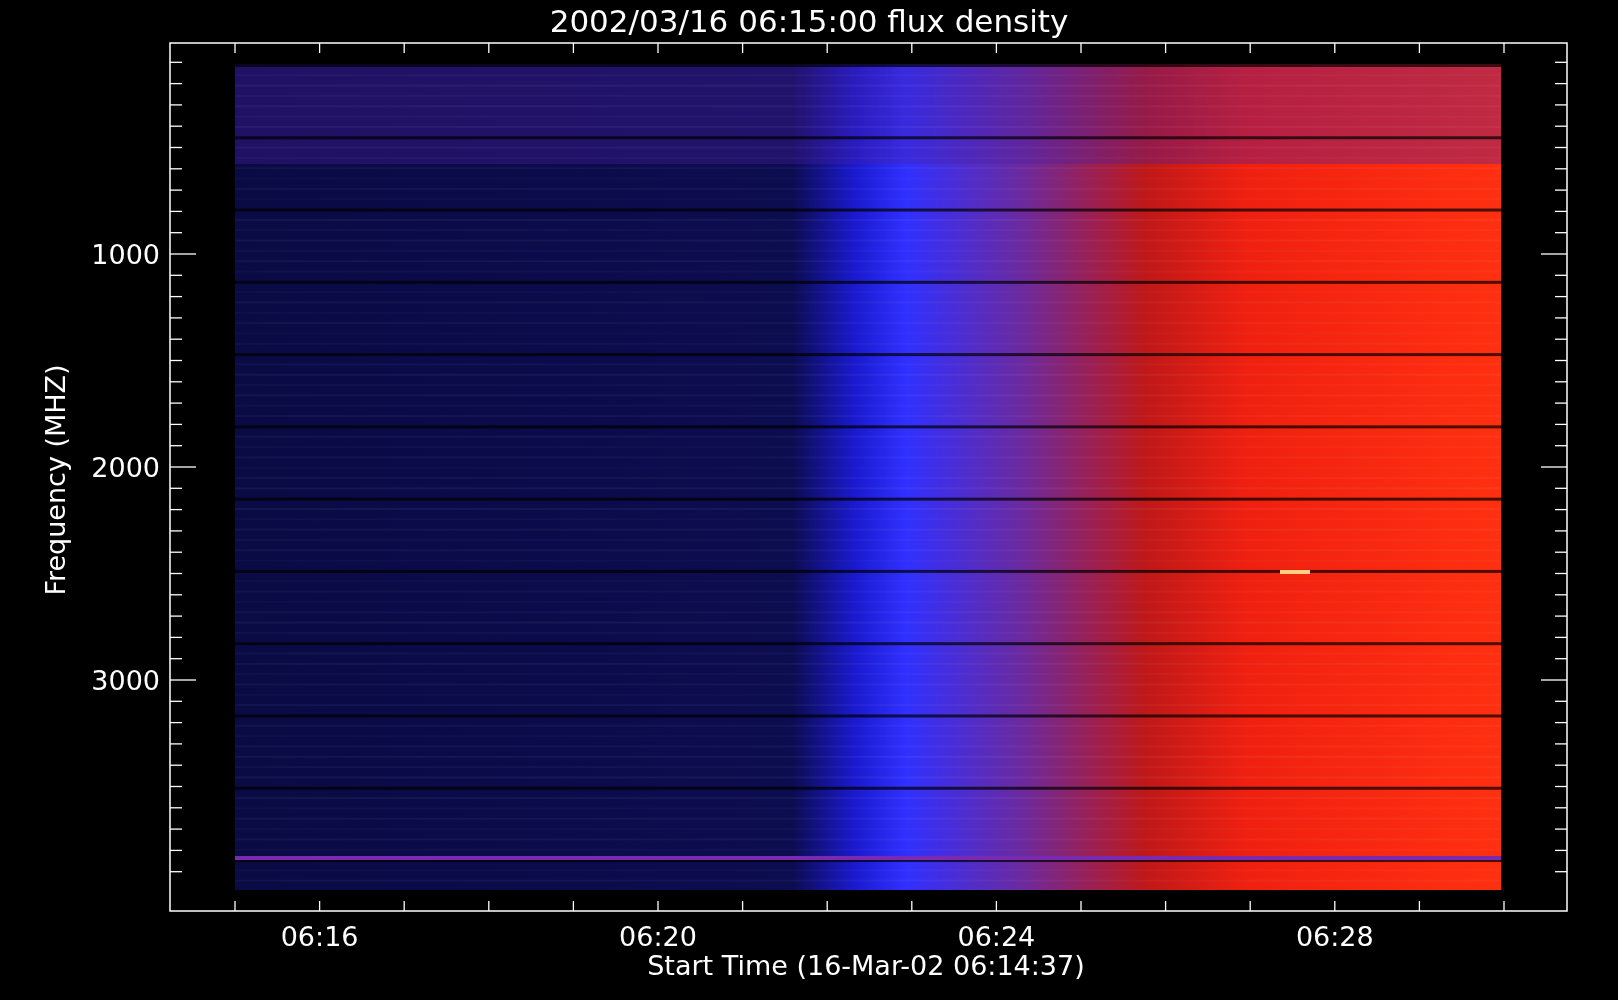 The image size is (1618, 1000). What do you see at coordinates (1334, 936) in the screenshot?
I see `x-tick-label: 06:28` at bounding box center [1334, 936].